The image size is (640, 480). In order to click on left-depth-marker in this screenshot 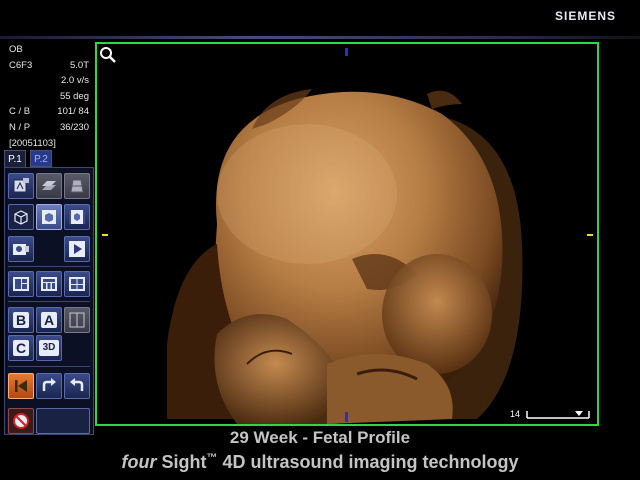, I will do `click(105, 235)`.